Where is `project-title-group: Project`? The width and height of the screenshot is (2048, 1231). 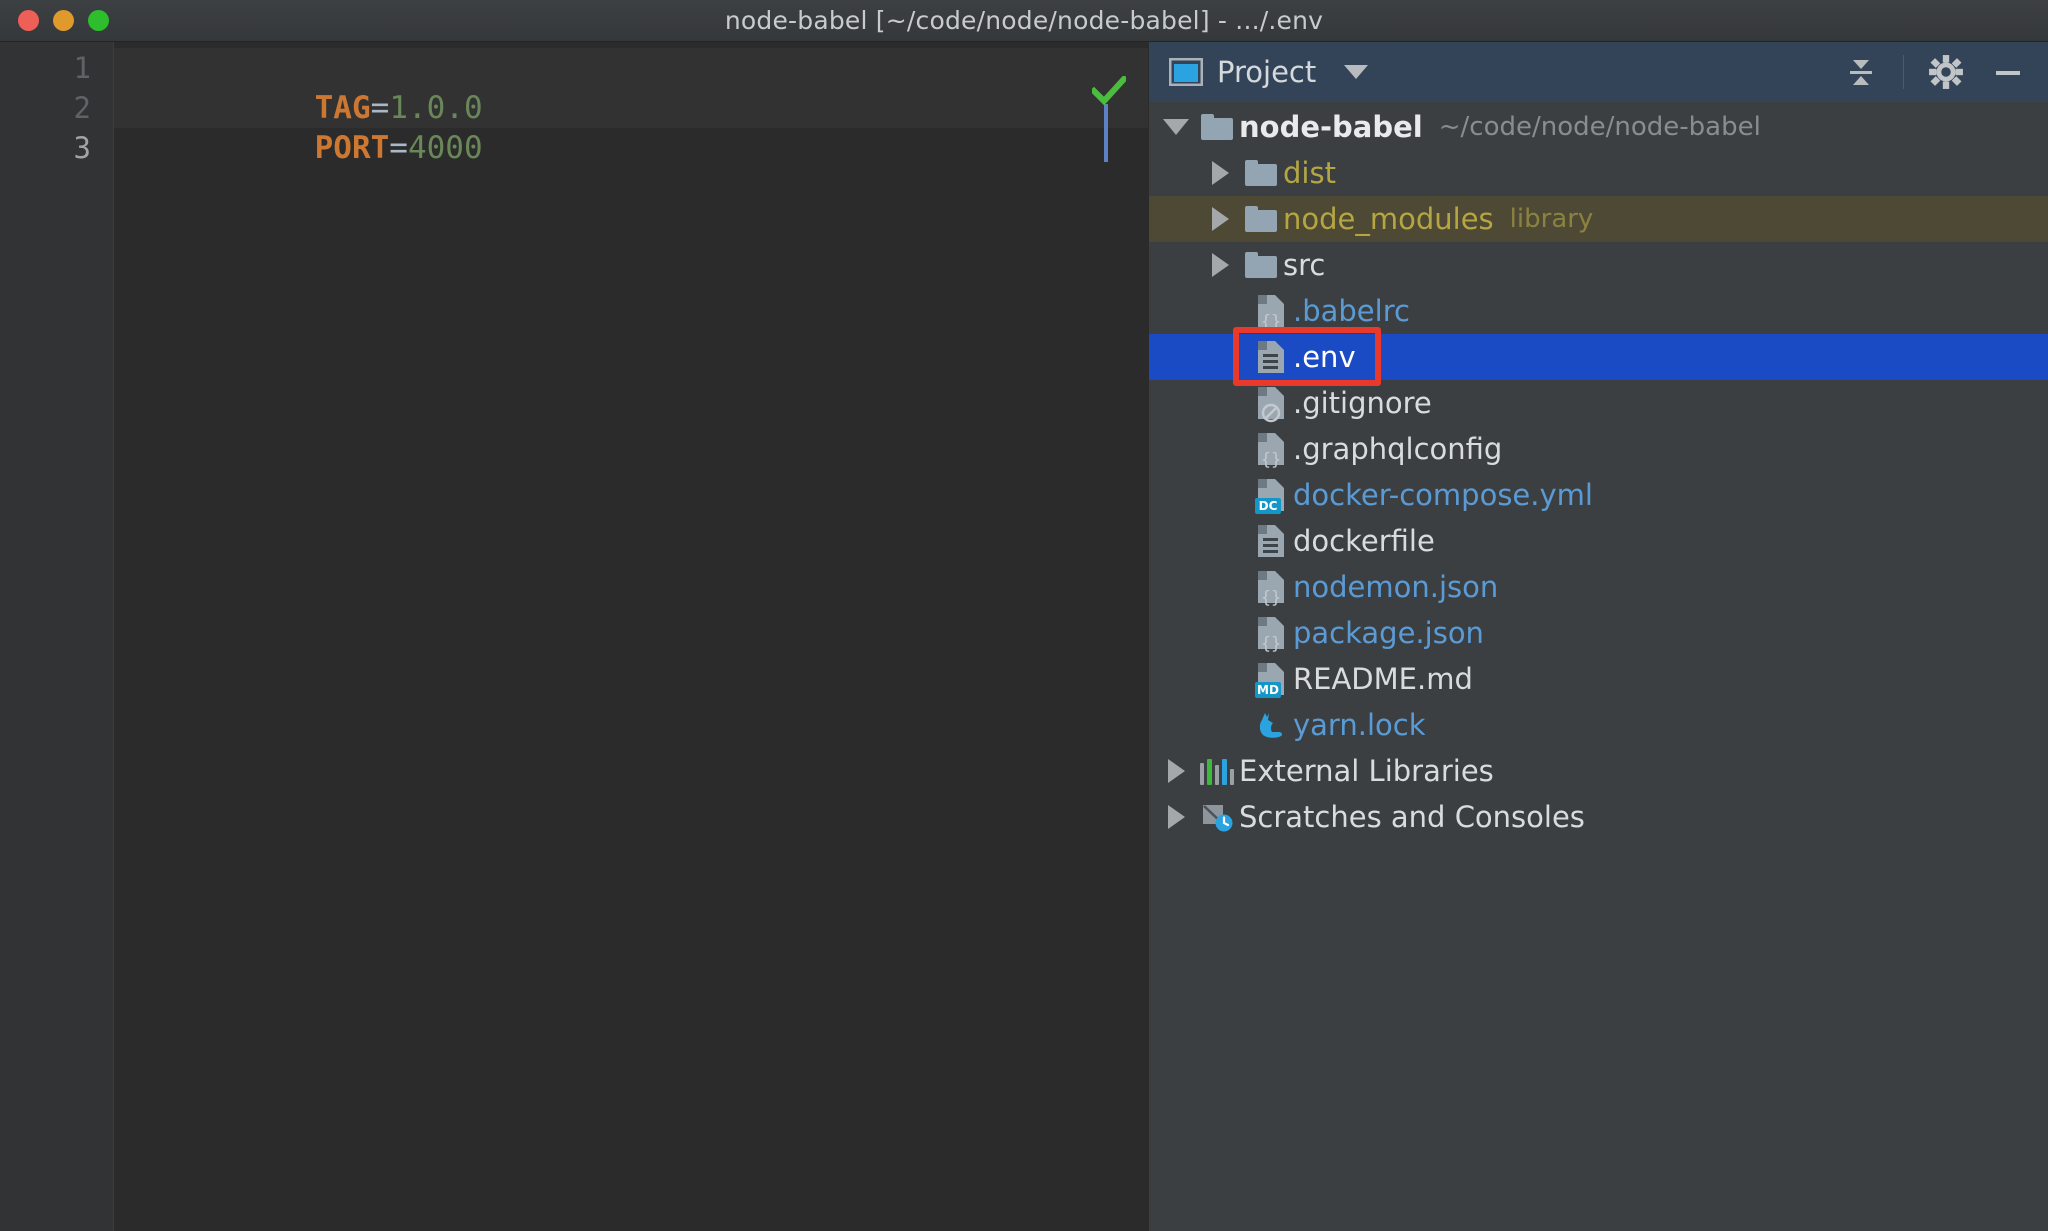 project-title-group: Project is located at coordinates (1268, 72).